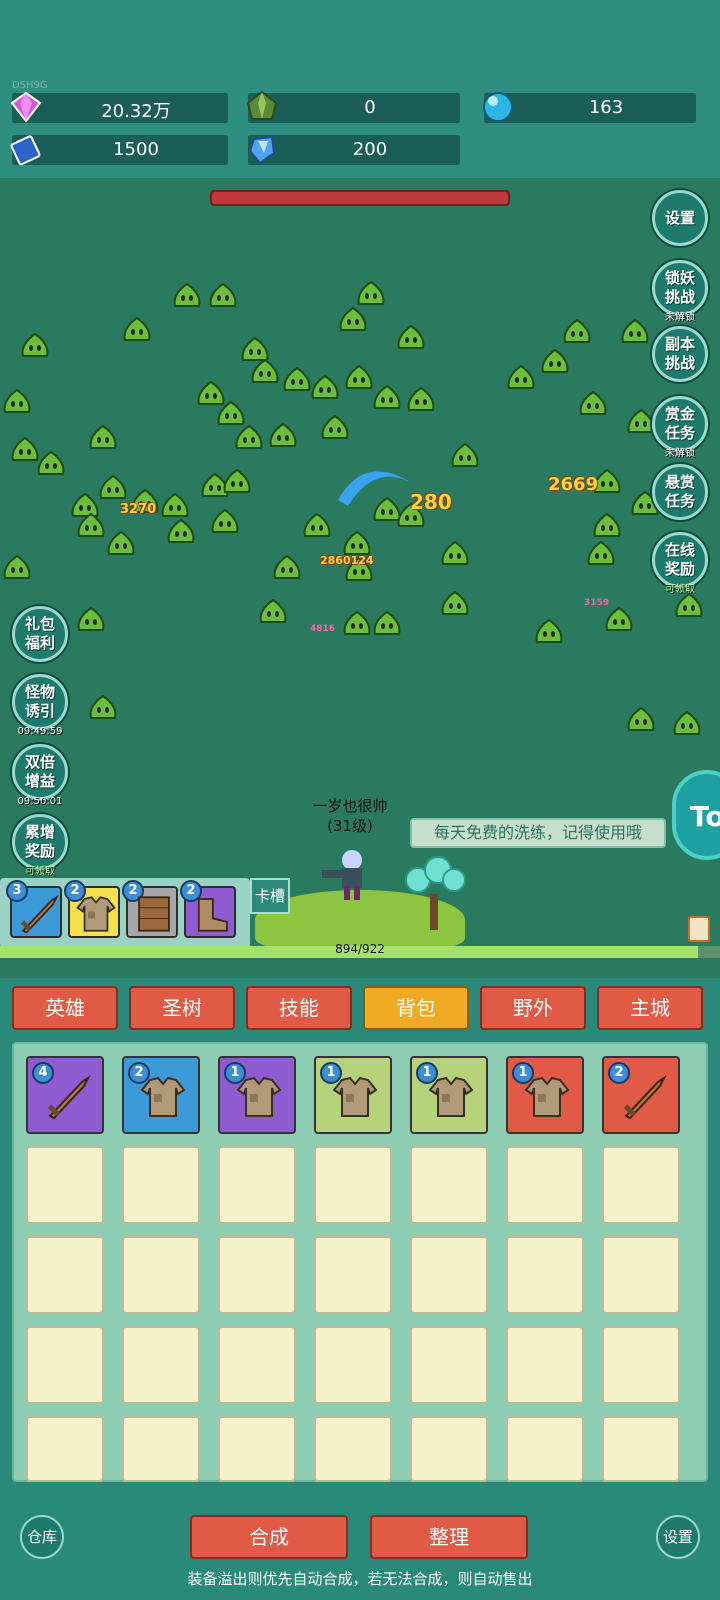 This screenshot has width=720, height=1600. I want to click on merge-button: 合成, so click(269, 1537).